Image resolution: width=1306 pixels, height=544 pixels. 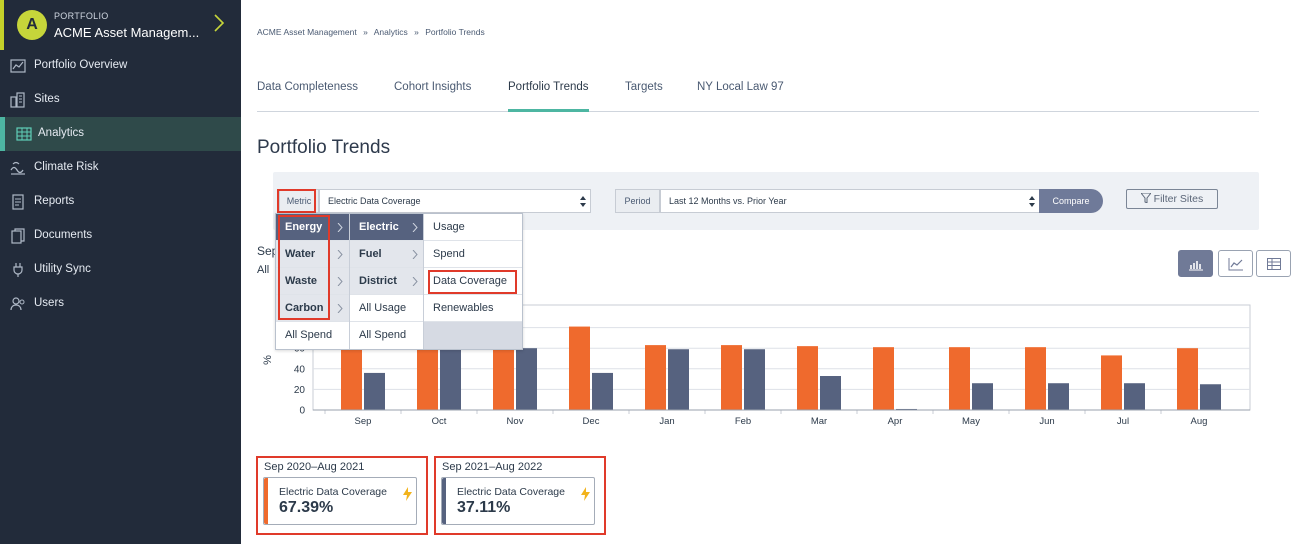 What do you see at coordinates (268, 360) in the screenshot?
I see `y-axis-label: %` at bounding box center [268, 360].